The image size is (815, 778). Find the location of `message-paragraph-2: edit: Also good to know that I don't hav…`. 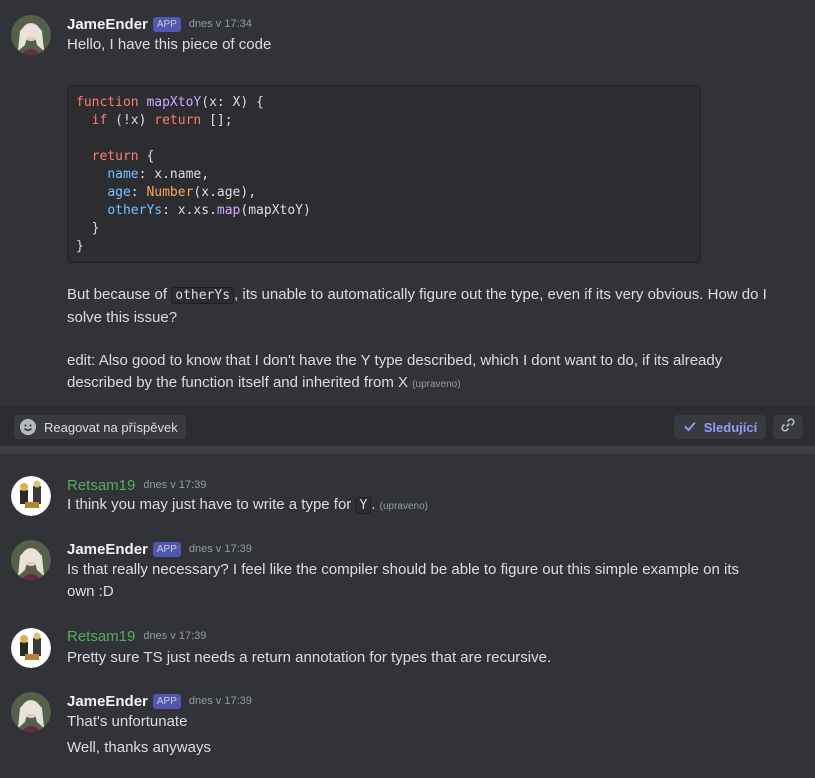

message-paragraph-2: edit: Also good to know that I don't hav… is located at coordinates (417, 373).